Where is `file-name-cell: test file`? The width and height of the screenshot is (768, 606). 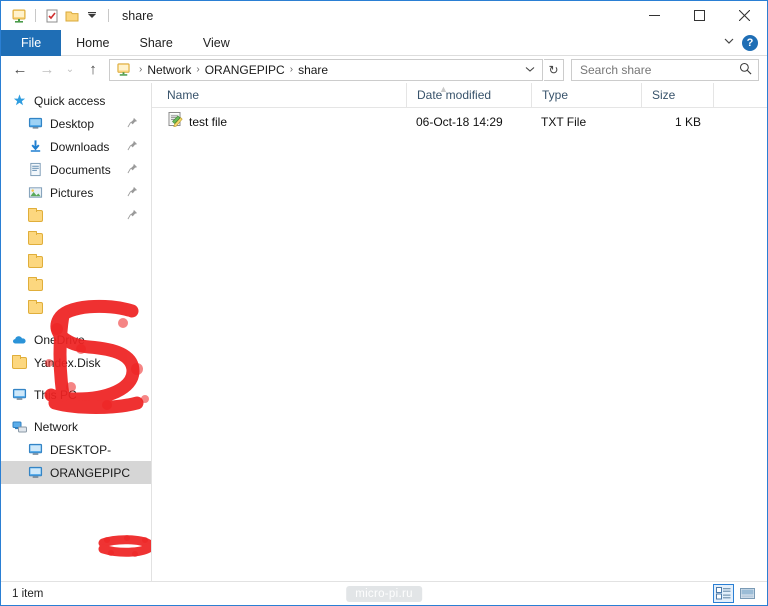 file-name-cell: test file is located at coordinates (279, 122).